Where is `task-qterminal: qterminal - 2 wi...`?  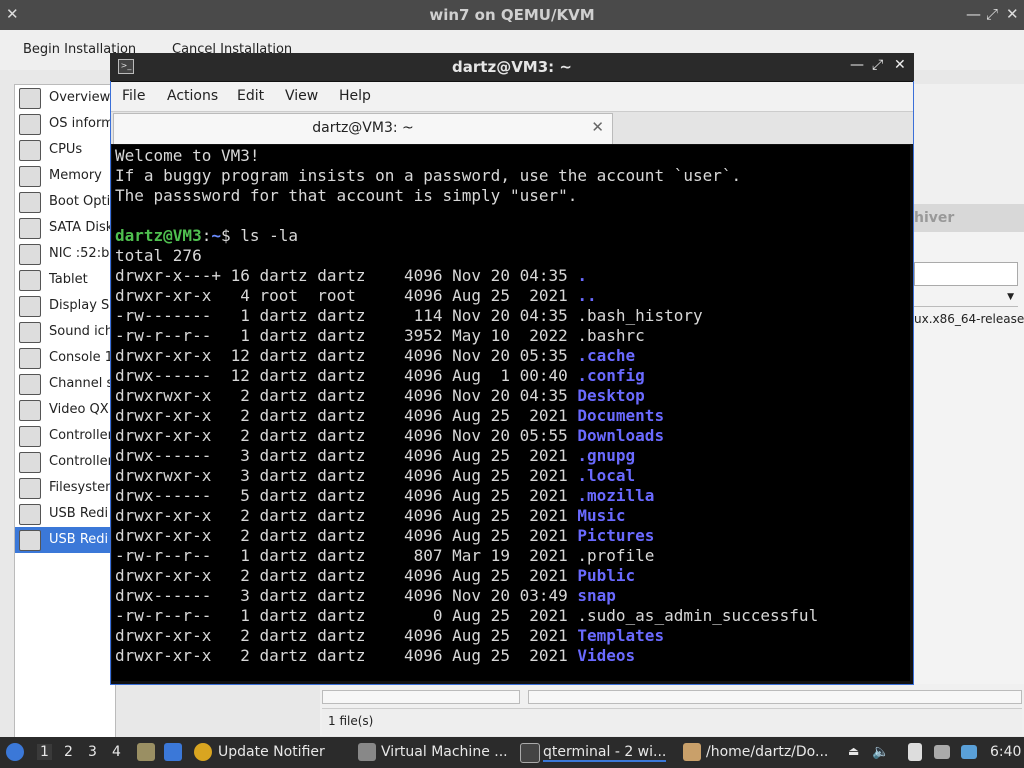 task-qterminal: qterminal - 2 wi... is located at coordinates (605, 753).